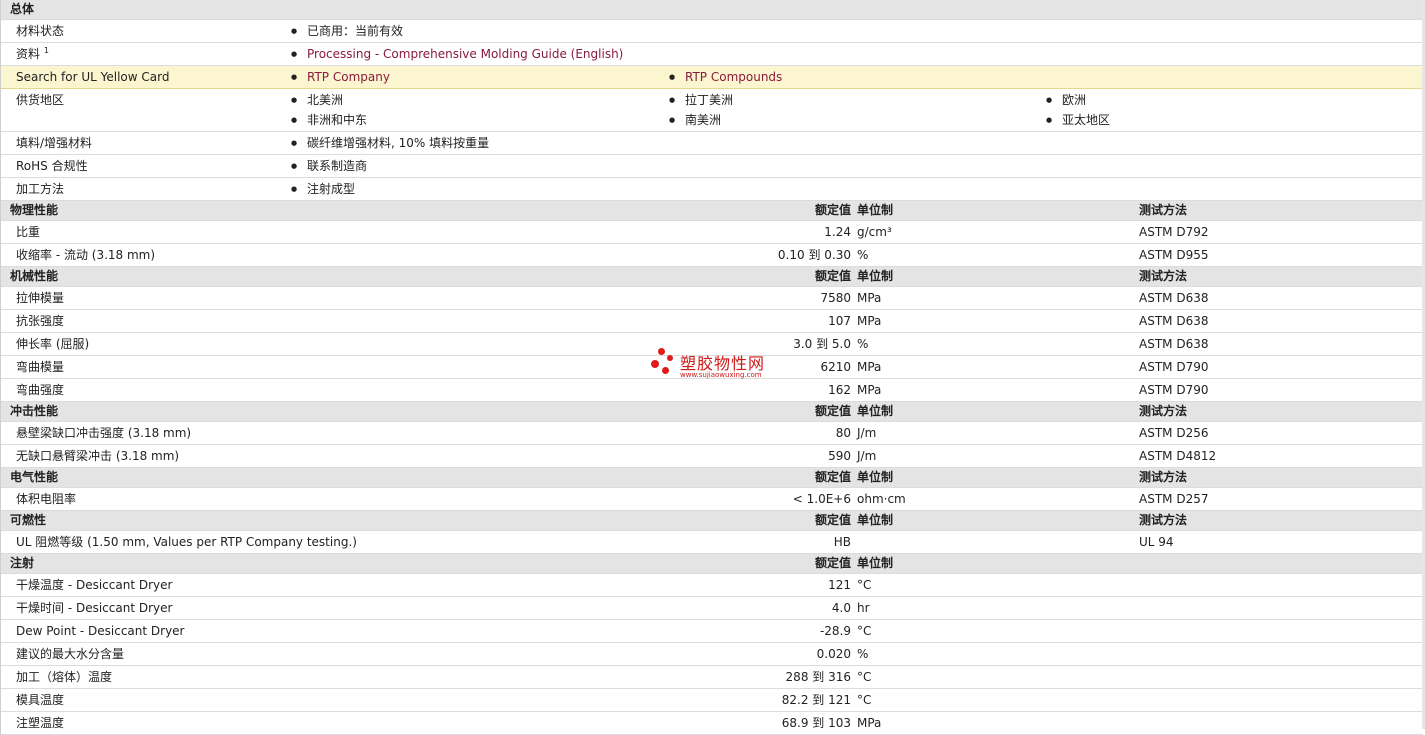 The width and height of the screenshot is (1425, 735). I want to click on property-label: 伸长率 (屈服), so click(53, 344).